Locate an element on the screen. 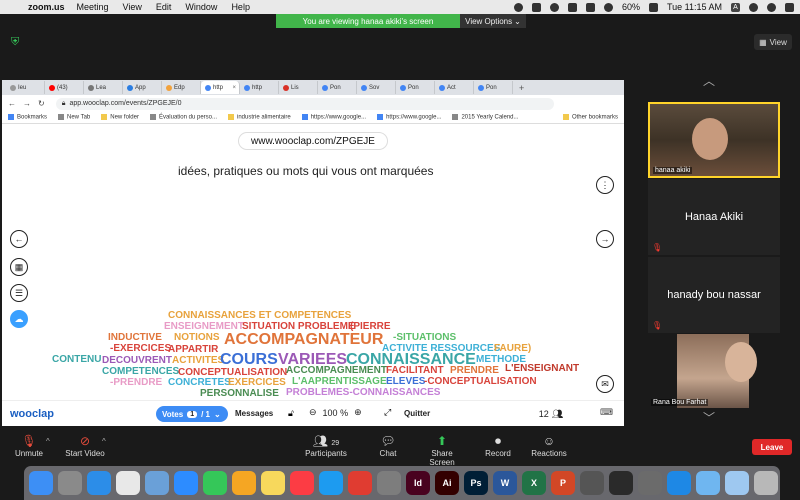 Image resolution: width=800 pixels, height=500 pixels. fullscreen-icon: ⤢ is located at coordinates (387, 412).